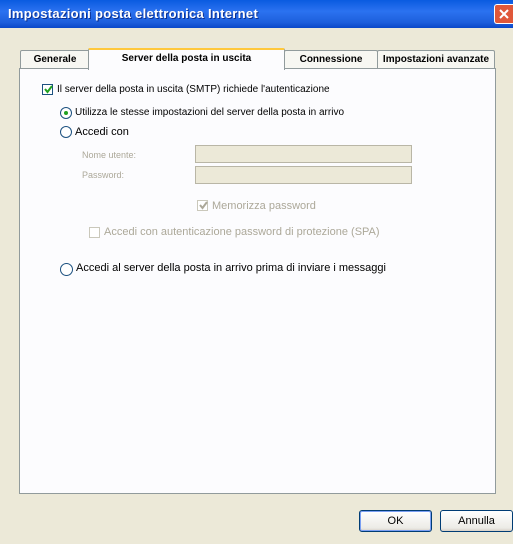 Image resolution: width=513 pixels, height=544 pixels. I want to click on login-with-radio, so click(66, 132).